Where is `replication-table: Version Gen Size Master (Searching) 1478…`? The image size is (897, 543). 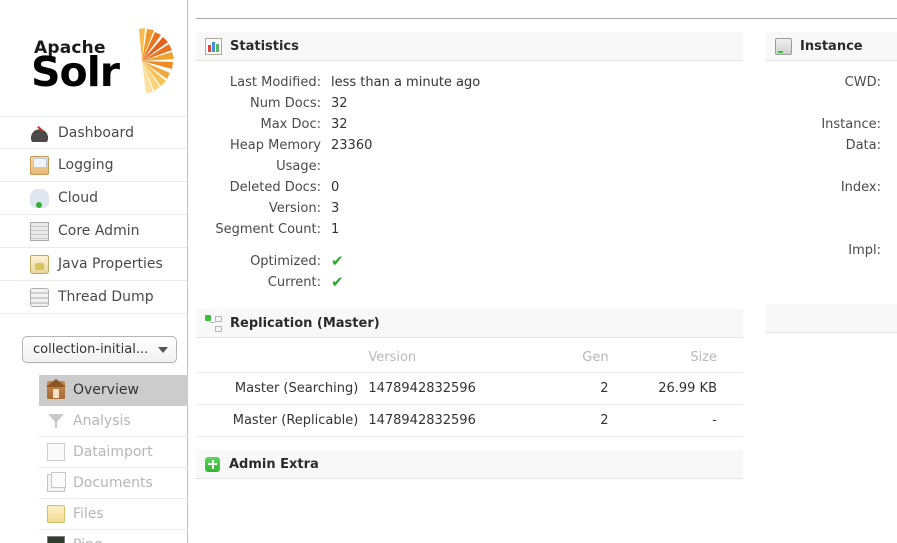
replication-table: Version Gen Size Master (Searching) 1478… is located at coordinates (469, 391).